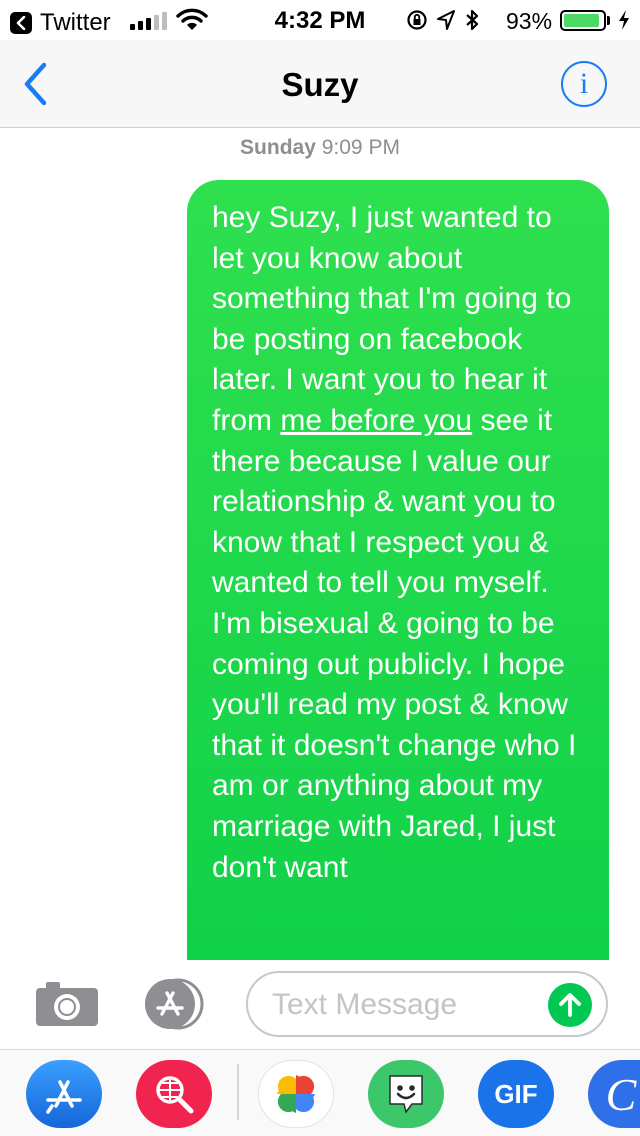 This screenshot has width=640, height=1136. What do you see at coordinates (472, 22) in the screenshot?
I see `bluetooth-icon` at bounding box center [472, 22].